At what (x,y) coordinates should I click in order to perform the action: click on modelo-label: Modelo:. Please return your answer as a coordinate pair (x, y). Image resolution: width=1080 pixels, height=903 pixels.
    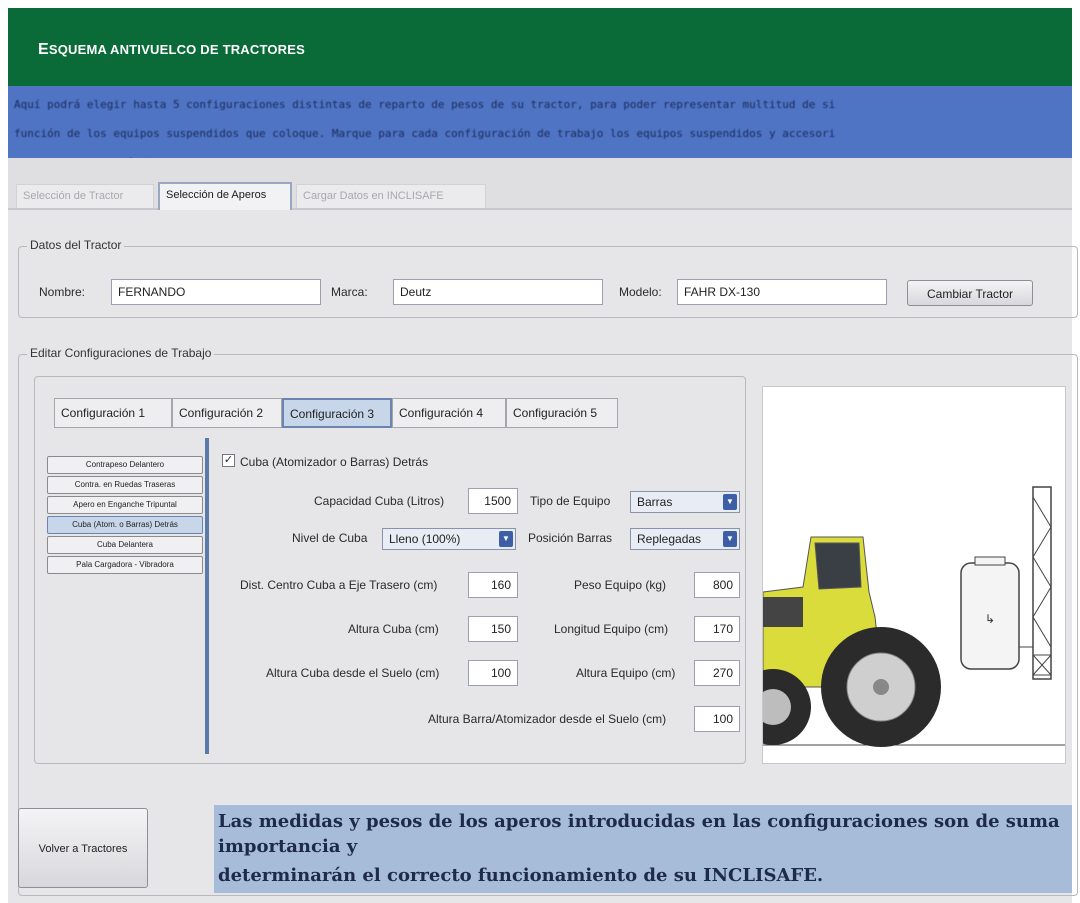
    Looking at the image, I should click on (640, 292).